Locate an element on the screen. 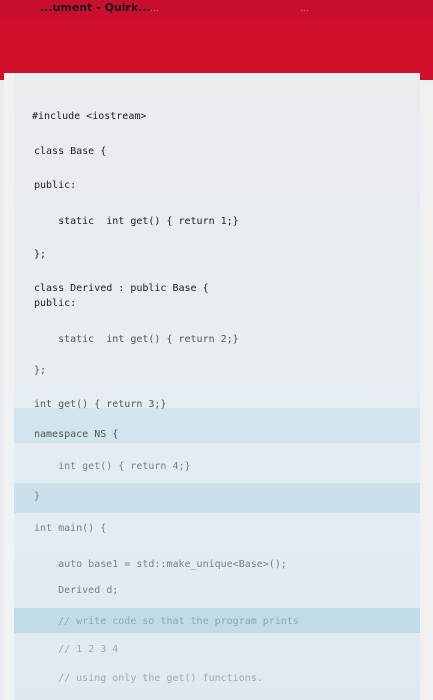  glare-band is located at coordinates (222, 498).